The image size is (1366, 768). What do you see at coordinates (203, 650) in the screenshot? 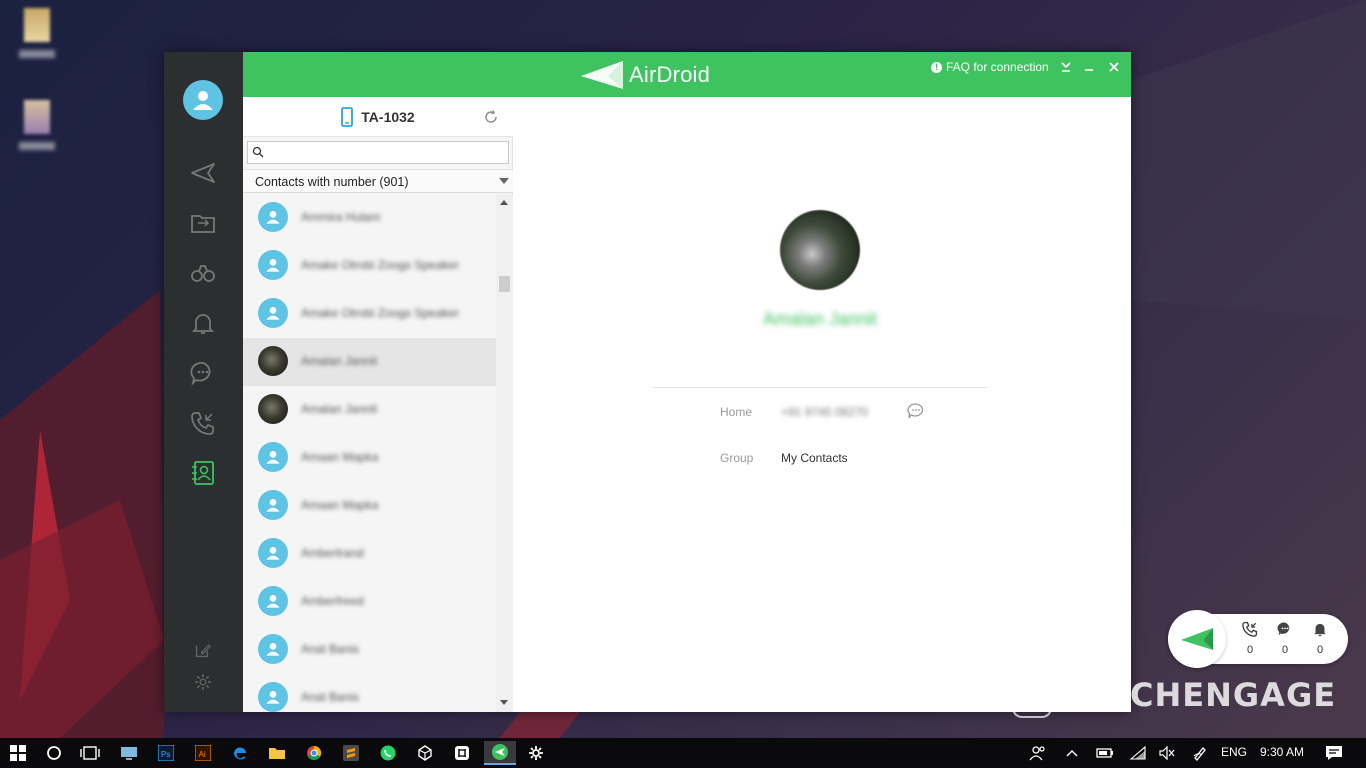
I see `feedback-button` at bounding box center [203, 650].